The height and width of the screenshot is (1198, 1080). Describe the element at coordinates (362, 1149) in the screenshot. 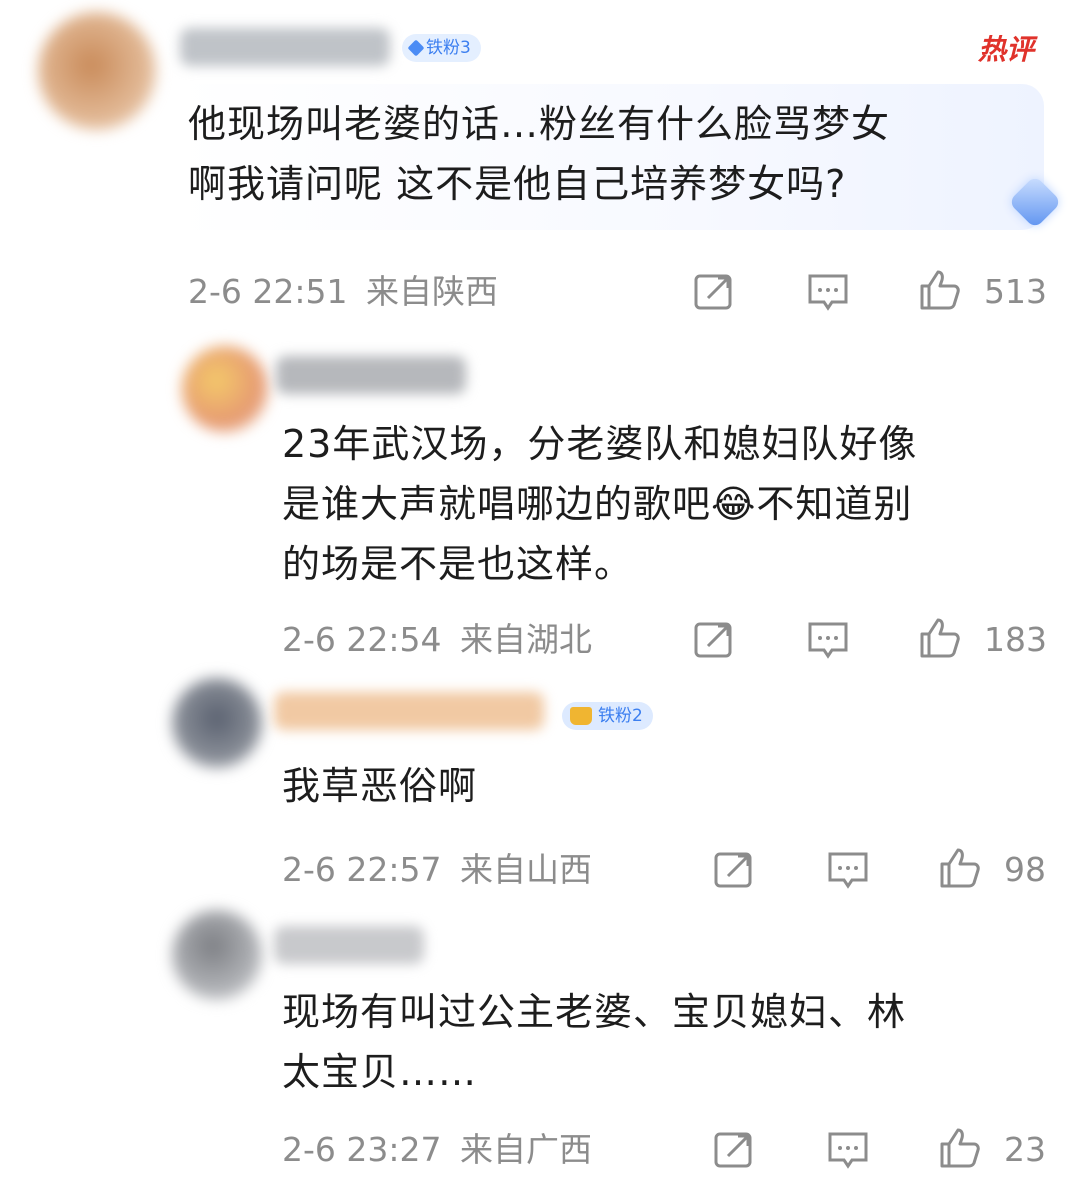

I see `comment-time: 2-6 23:27` at that location.